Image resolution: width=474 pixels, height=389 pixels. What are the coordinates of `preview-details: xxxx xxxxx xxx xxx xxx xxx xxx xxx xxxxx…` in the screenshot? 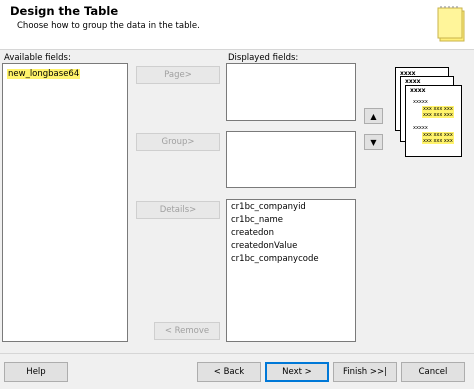 It's located at (433, 121).